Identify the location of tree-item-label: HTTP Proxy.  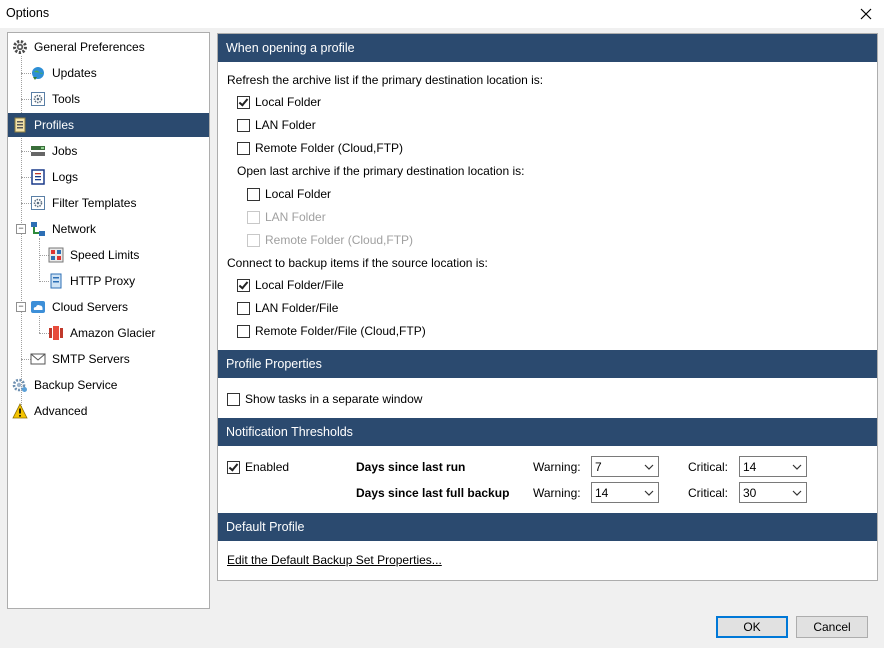
(103, 281).